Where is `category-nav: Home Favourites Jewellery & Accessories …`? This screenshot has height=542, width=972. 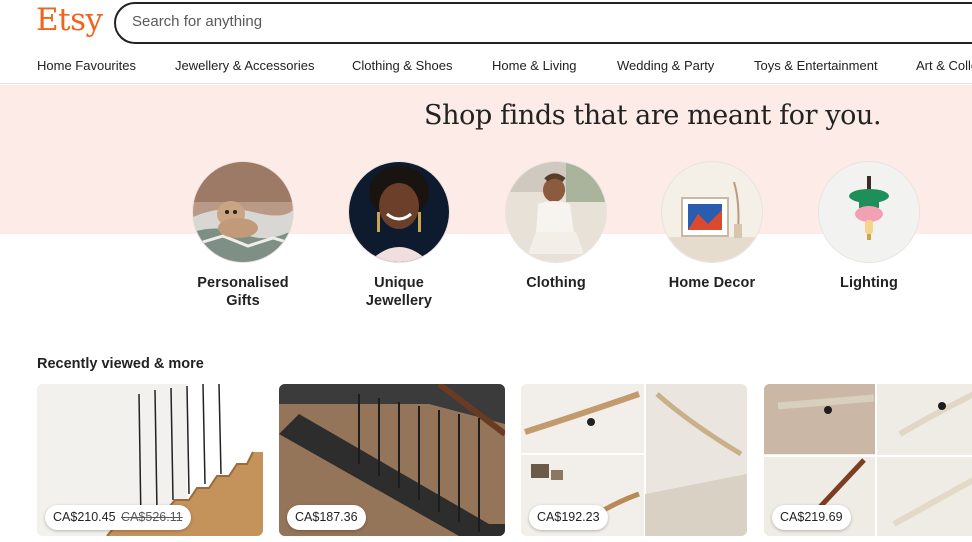 category-nav: Home Favourites Jewellery & Accessories … is located at coordinates (486, 67).